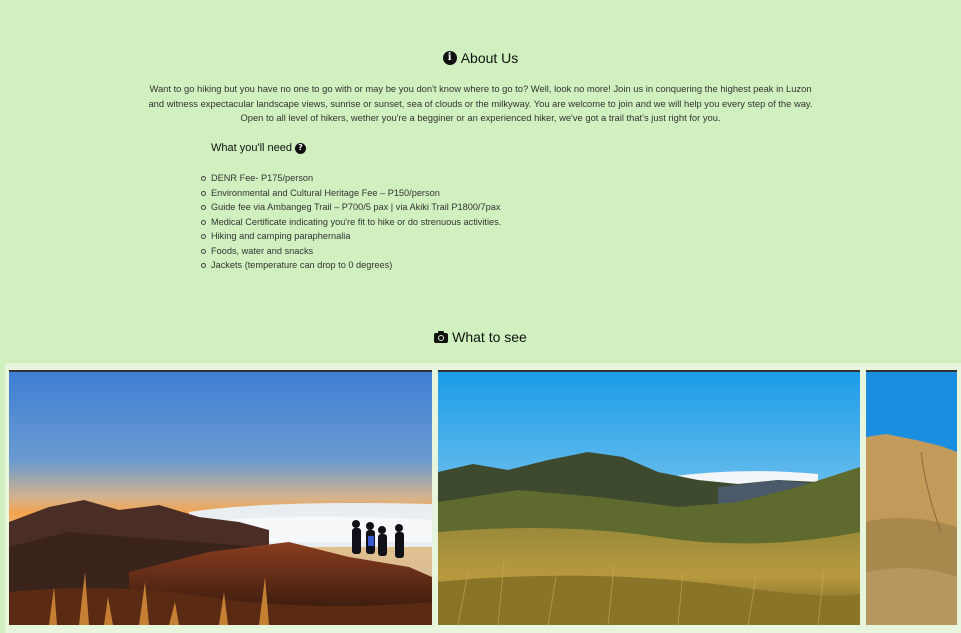  Describe the element at coordinates (489, 58) in the screenshot. I see `about-title: About Us` at that location.